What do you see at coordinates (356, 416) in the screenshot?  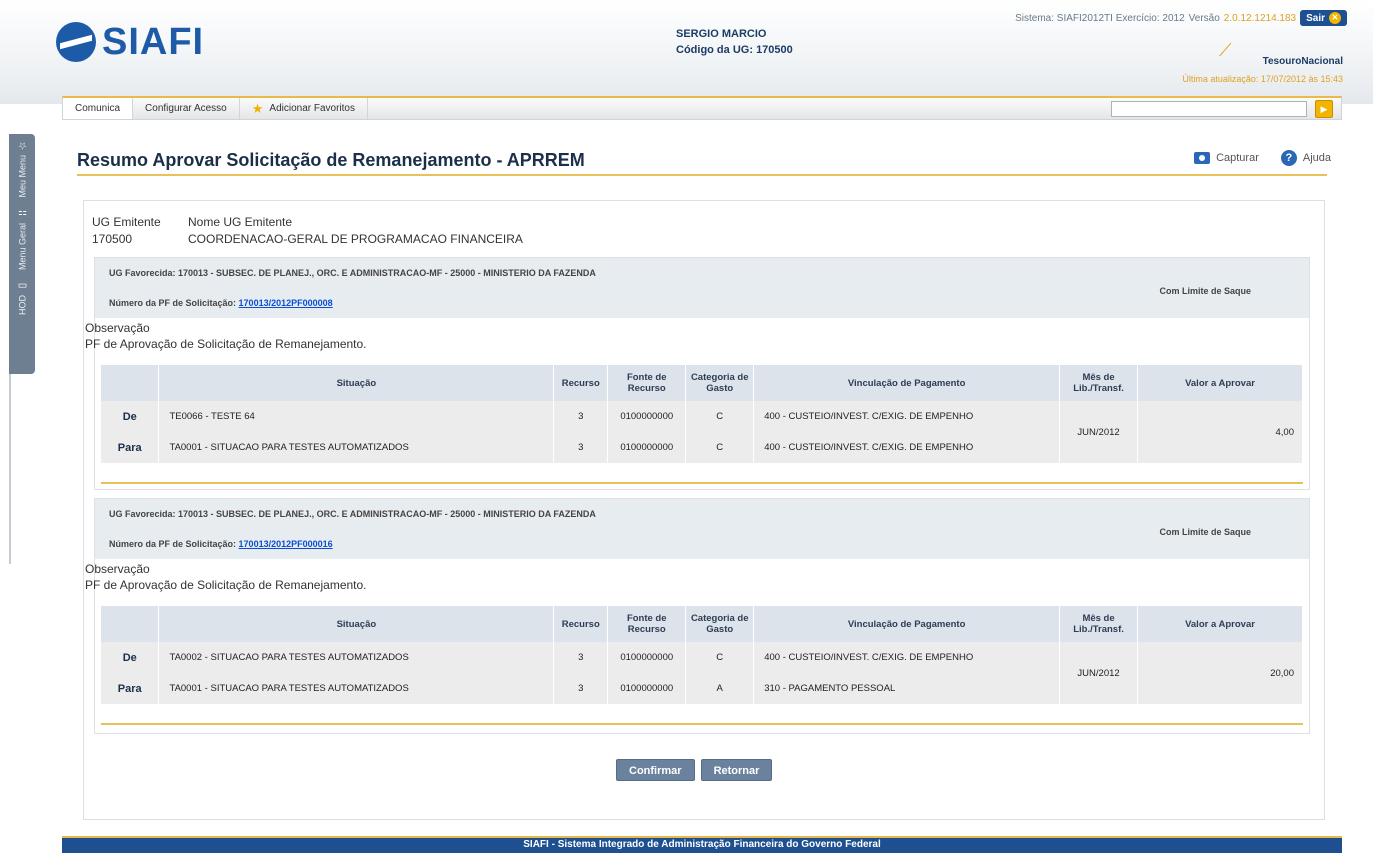 I see `row-situacao: TE0066 - TESTE 64` at bounding box center [356, 416].